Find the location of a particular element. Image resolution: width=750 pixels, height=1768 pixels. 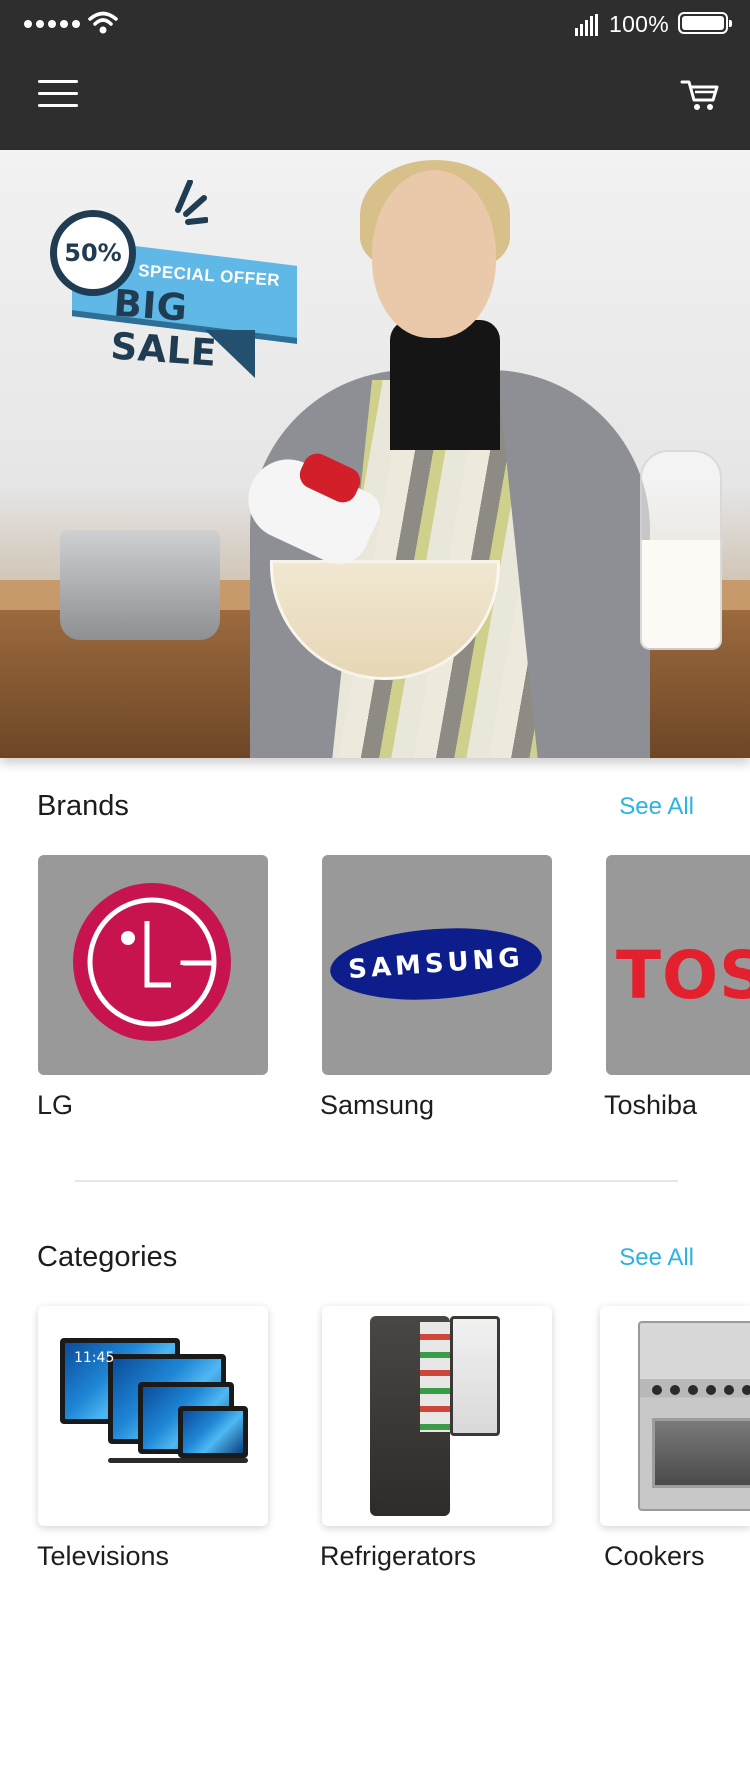

brand-label-toshiba: Toshiba is located at coordinates (651, 1105).